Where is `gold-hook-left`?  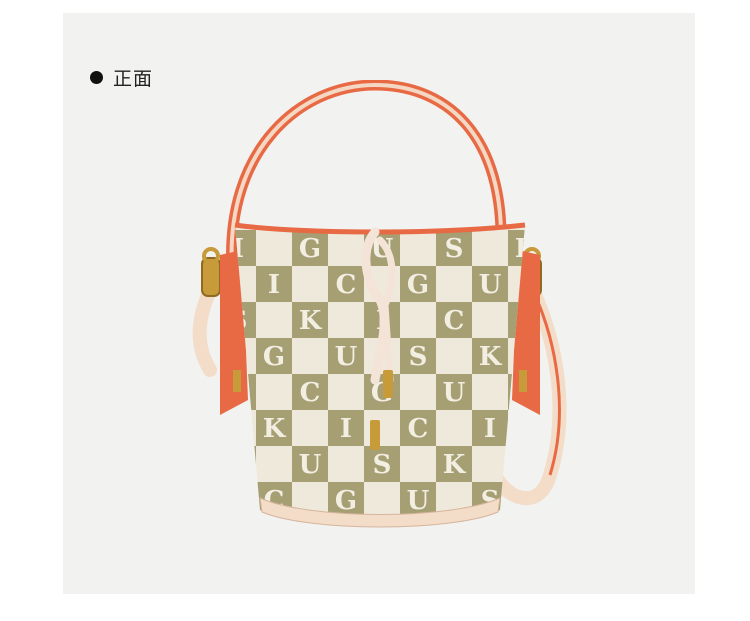
gold-hook-left is located at coordinates (211, 272).